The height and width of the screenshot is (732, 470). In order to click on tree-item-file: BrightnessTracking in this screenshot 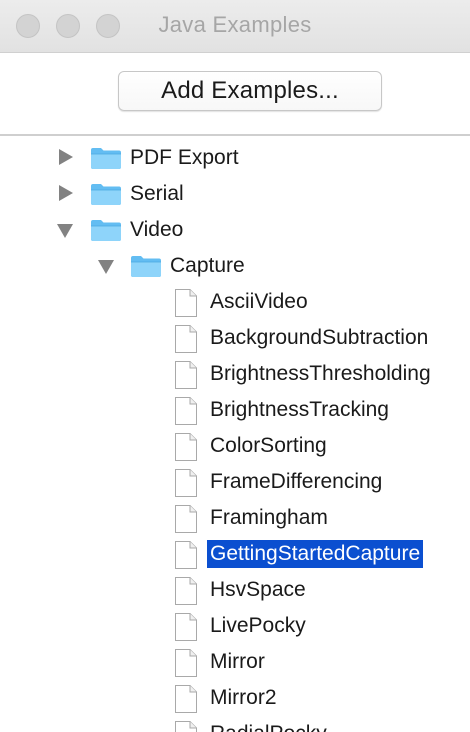, I will do `click(235, 410)`.